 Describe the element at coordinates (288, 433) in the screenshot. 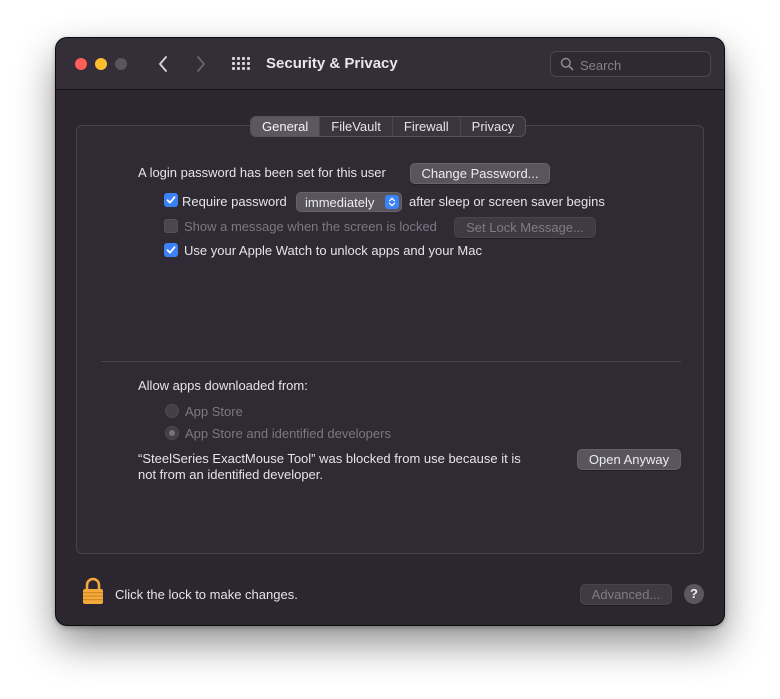

I see `radio-identified-developers-label: App Store and identified developers` at that location.